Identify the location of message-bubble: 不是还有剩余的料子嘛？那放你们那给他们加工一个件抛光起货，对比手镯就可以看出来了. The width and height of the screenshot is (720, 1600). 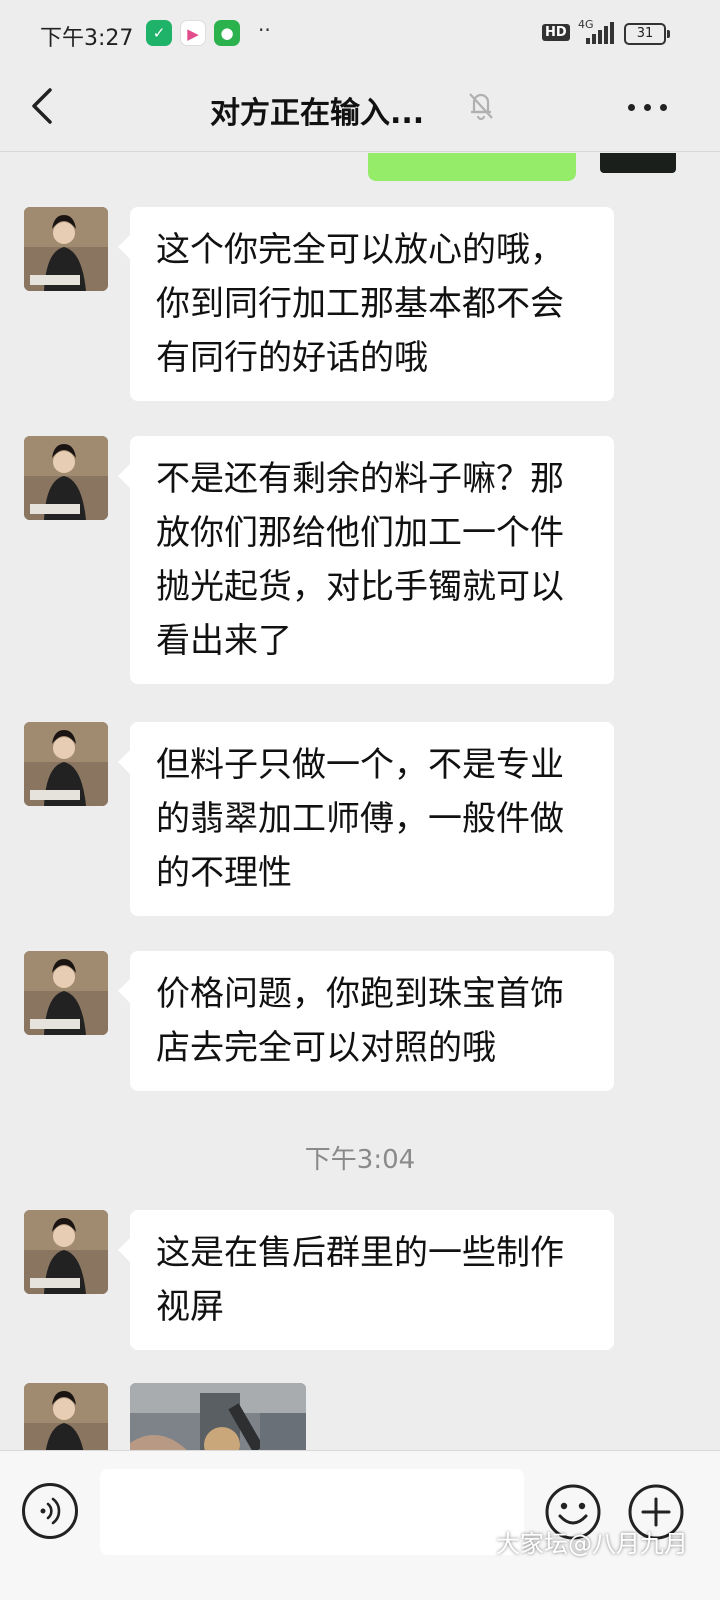
(366, 560).